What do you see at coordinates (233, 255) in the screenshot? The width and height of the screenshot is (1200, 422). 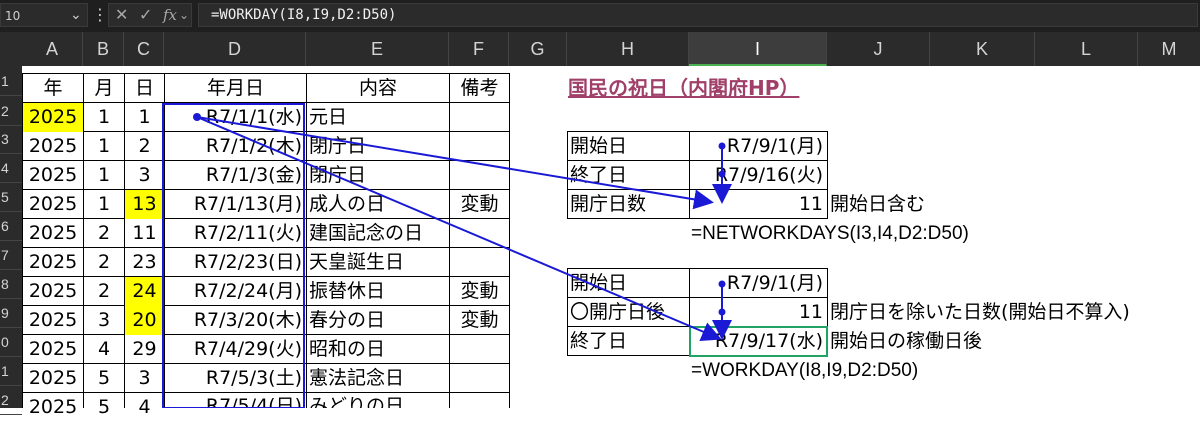 I see `range-outline` at bounding box center [233, 255].